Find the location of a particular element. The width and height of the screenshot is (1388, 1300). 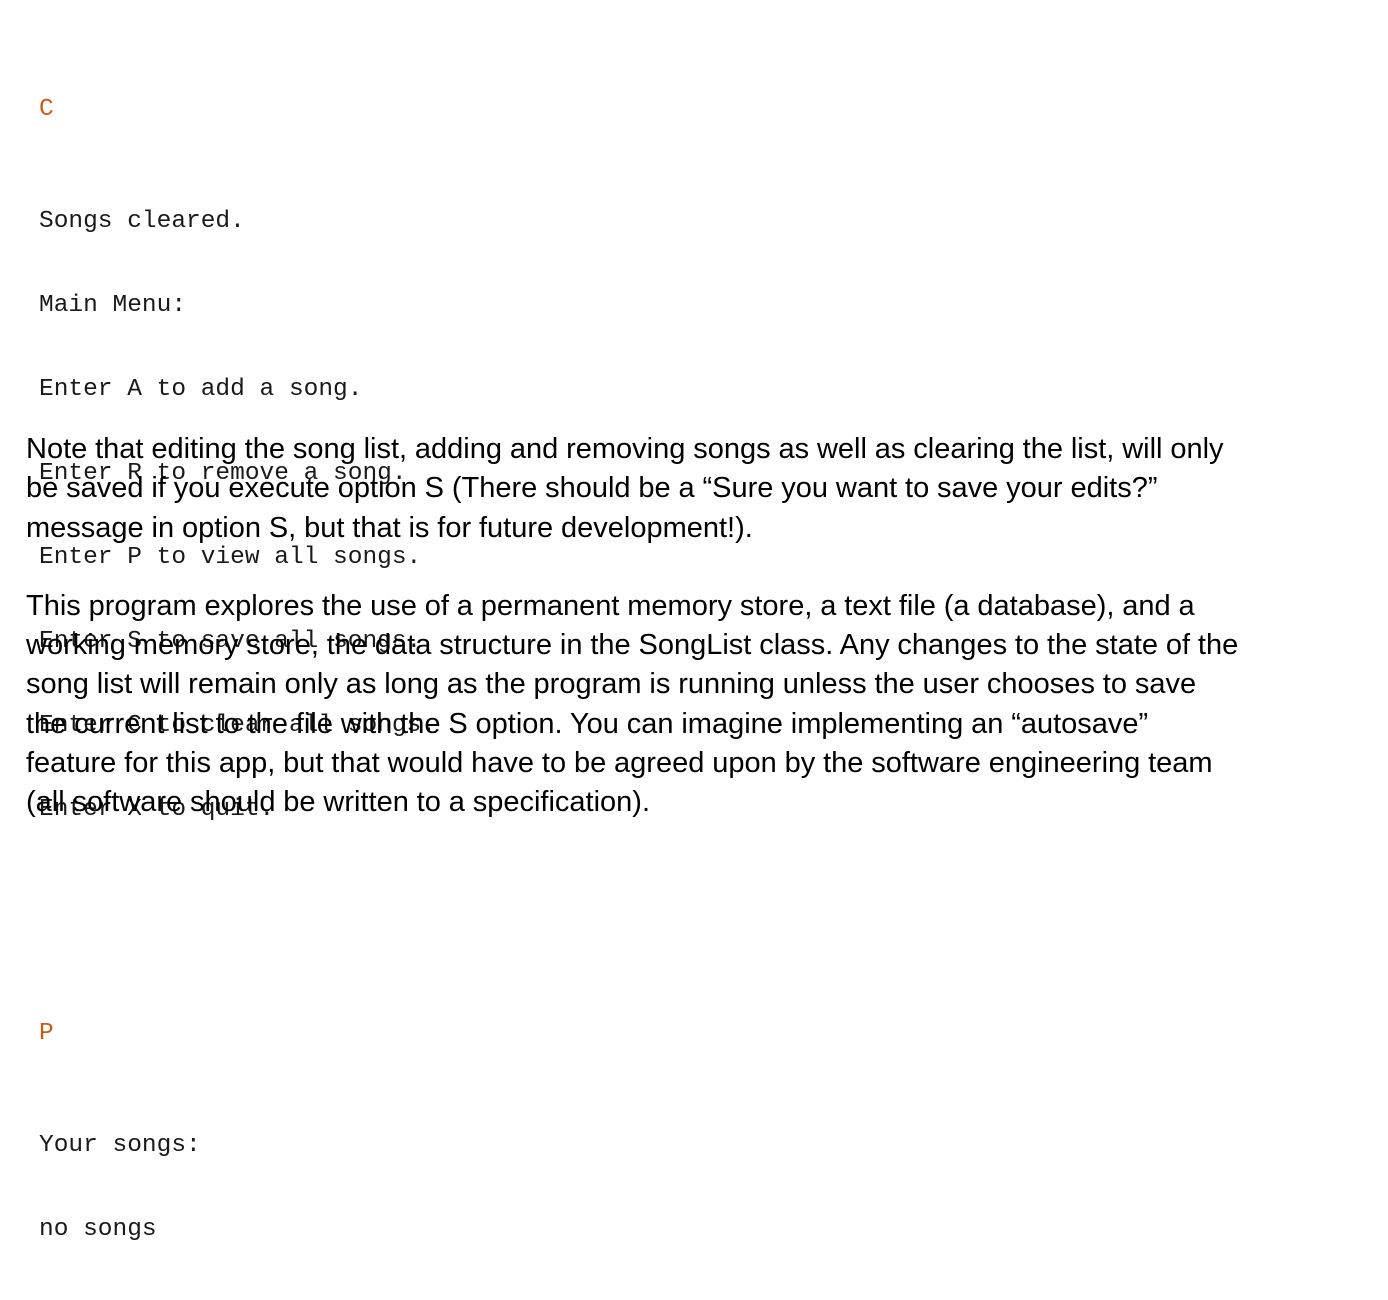

console-output-line: Your songs: is located at coordinates (120, 1145).